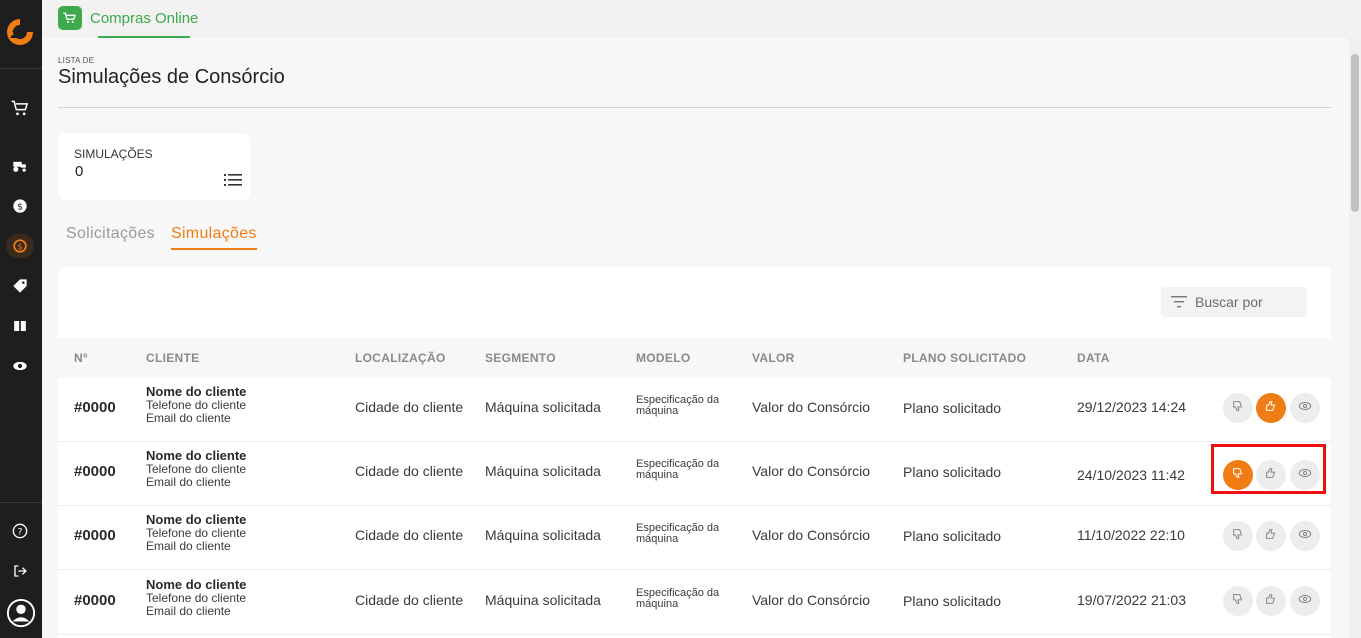 The width and height of the screenshot is (1361, 638). What do you see at coordinates (773, 358) in the screenshot?
I see `column-header-value: VALOR` at bounding box center [773, 358].